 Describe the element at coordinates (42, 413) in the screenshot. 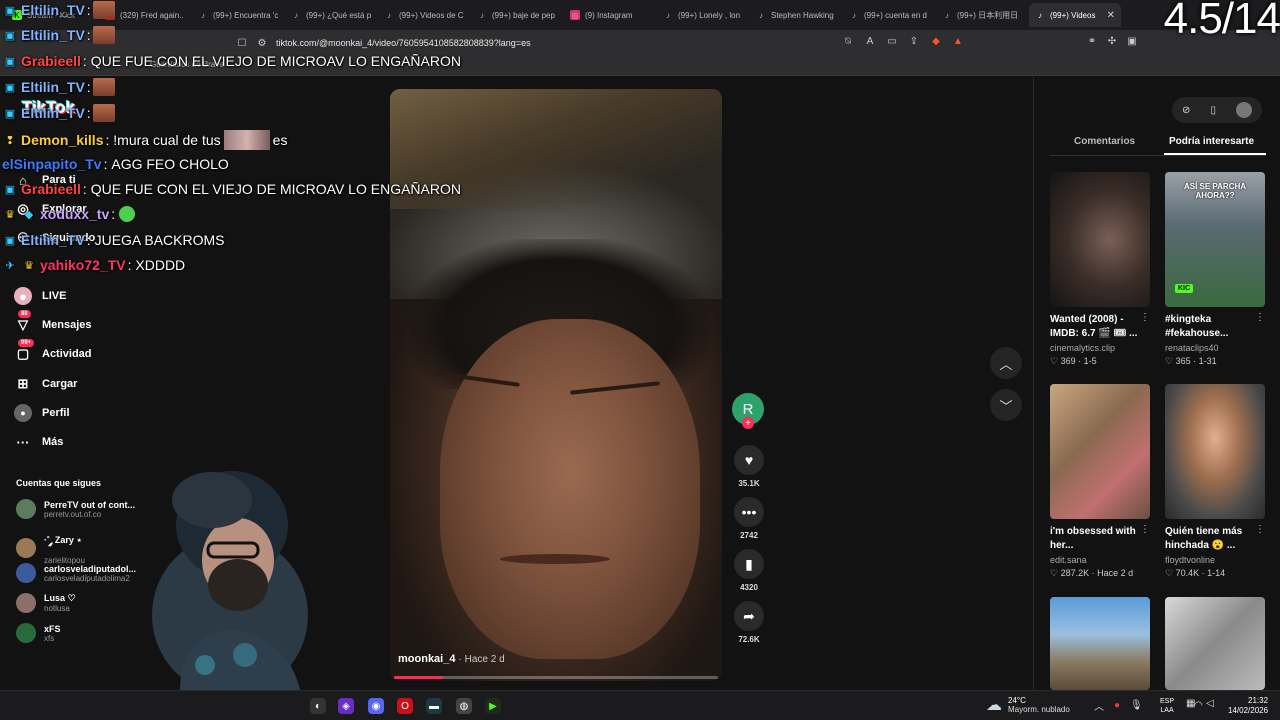

I see `nav-perfil: ● Perfil` at that location.